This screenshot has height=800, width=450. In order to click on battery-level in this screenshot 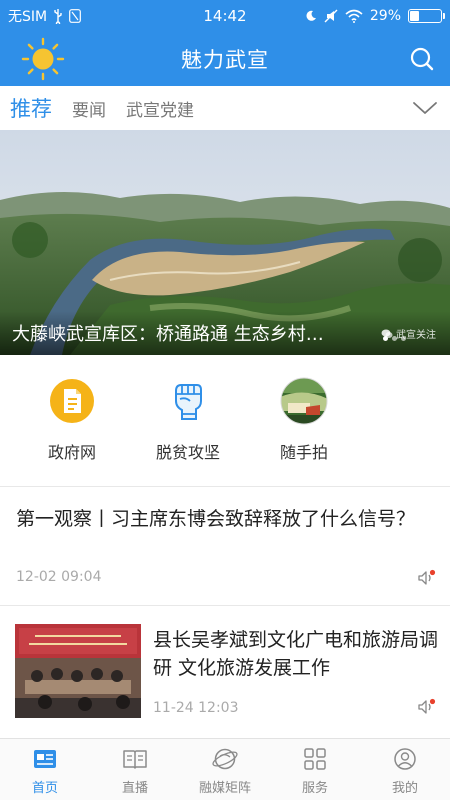, I will do `click(414, 16)`.